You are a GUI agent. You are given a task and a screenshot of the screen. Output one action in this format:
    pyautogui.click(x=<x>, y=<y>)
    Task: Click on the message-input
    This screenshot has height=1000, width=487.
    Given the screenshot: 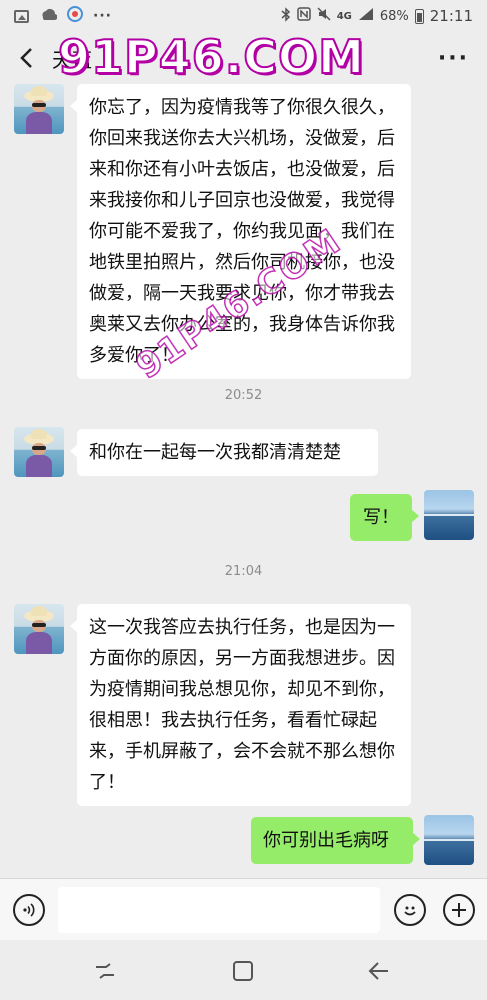 What is the action you would take?
    pyautogui.click(x=219, y=910)
    